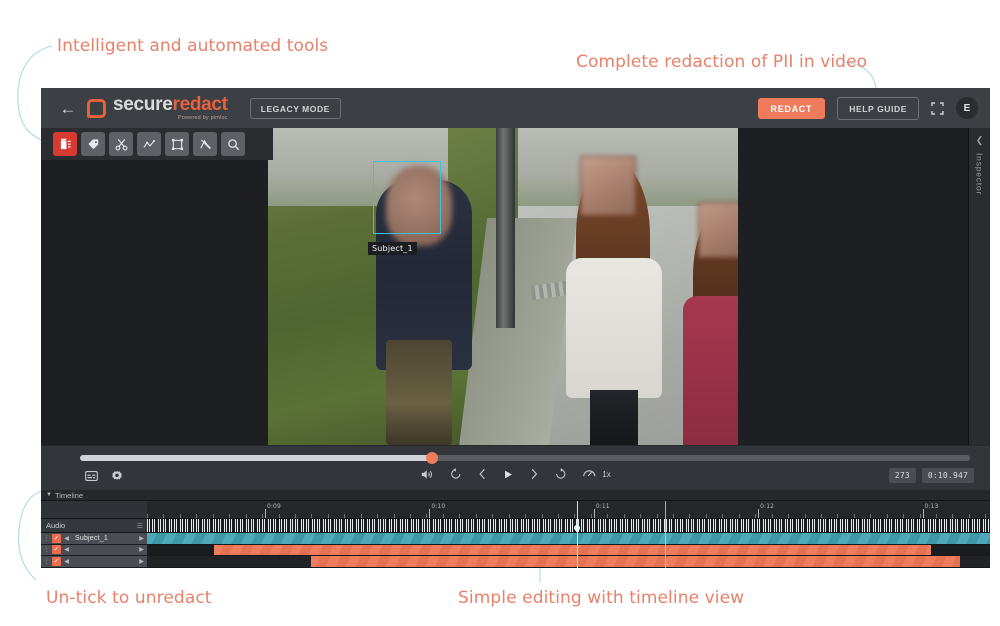 This screenshot has height=626, width=1000. Describe the element at coordinates (94, 539) in the screenshot. I see `track-header: ⋮ ✓ ◀ Subject_1 ▶` at that location.